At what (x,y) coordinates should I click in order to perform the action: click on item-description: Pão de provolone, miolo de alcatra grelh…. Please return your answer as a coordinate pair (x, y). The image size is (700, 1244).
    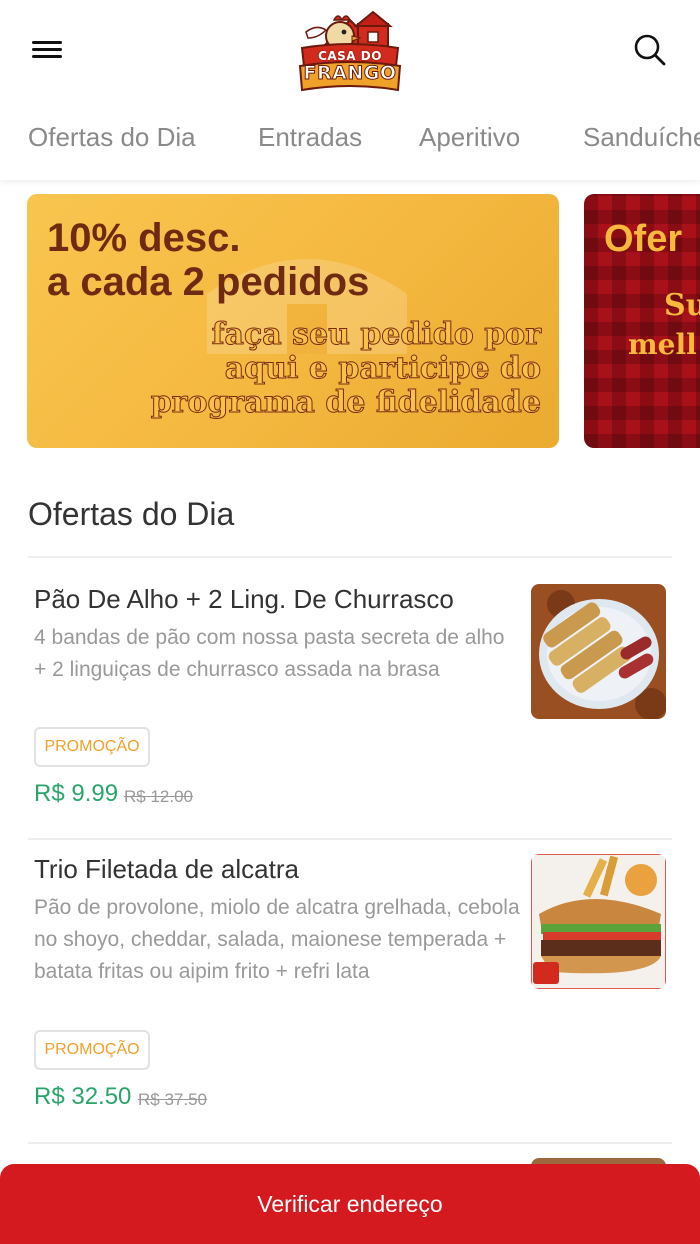
    Looking at the image, I should click on (277, 939).